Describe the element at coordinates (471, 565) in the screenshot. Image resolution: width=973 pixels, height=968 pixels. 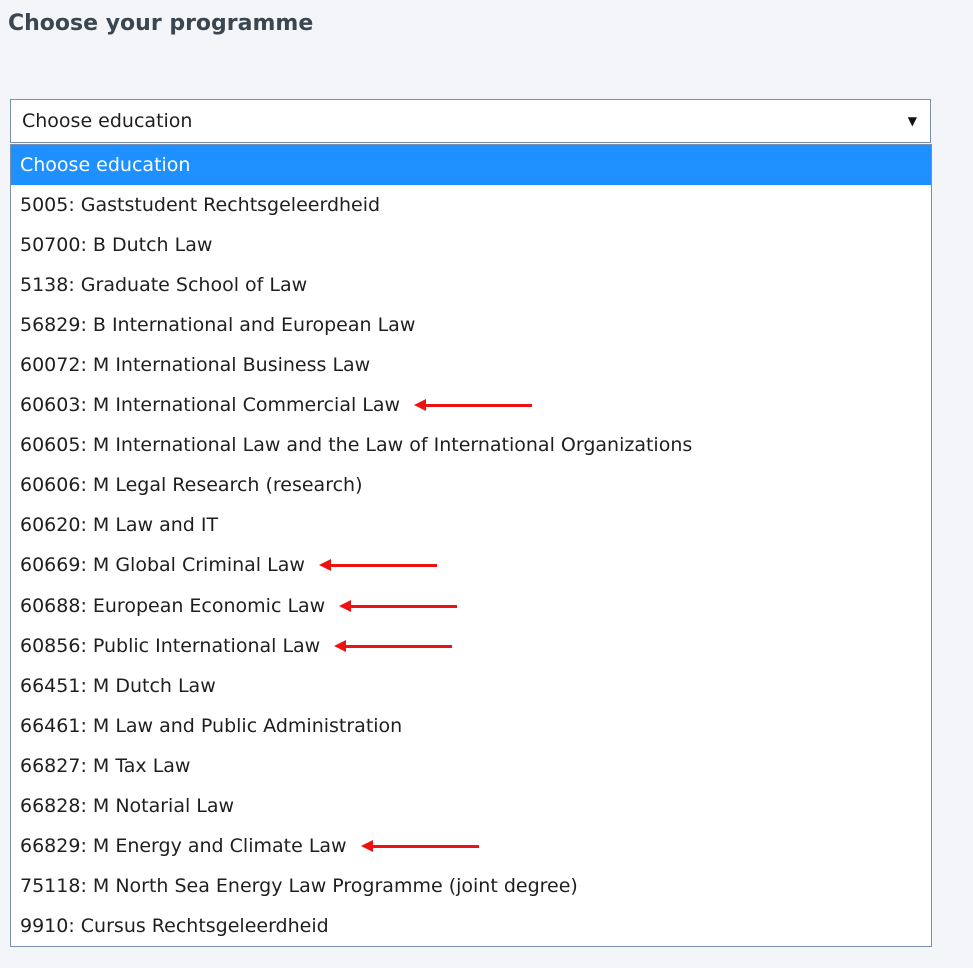
I see `education-option: 60669: M Global Criminal Law` at that location.